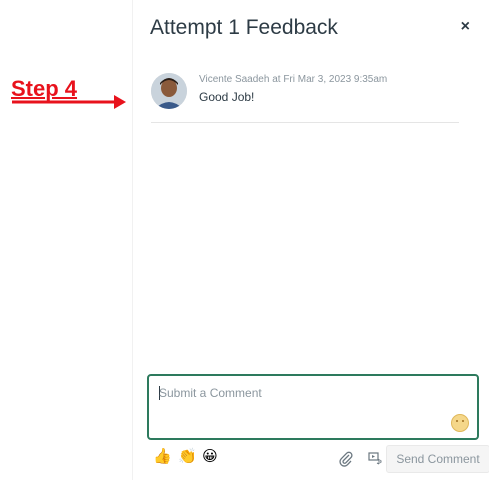 The height and width of the screenshot is (480, 489). I want to click on comment-meta: Vicente Saadeh at Fri Mar 3, 2023 9:35am, so click(293, 79).